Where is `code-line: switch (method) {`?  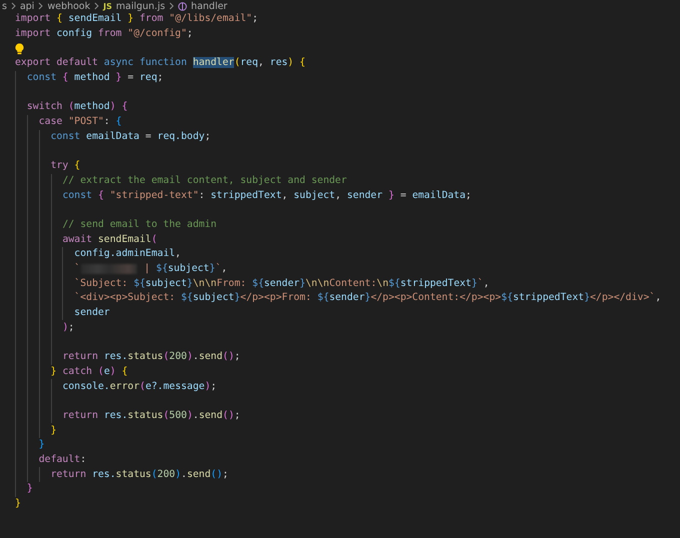 code-line: switch (method) { is located at coordinates (77, 107).